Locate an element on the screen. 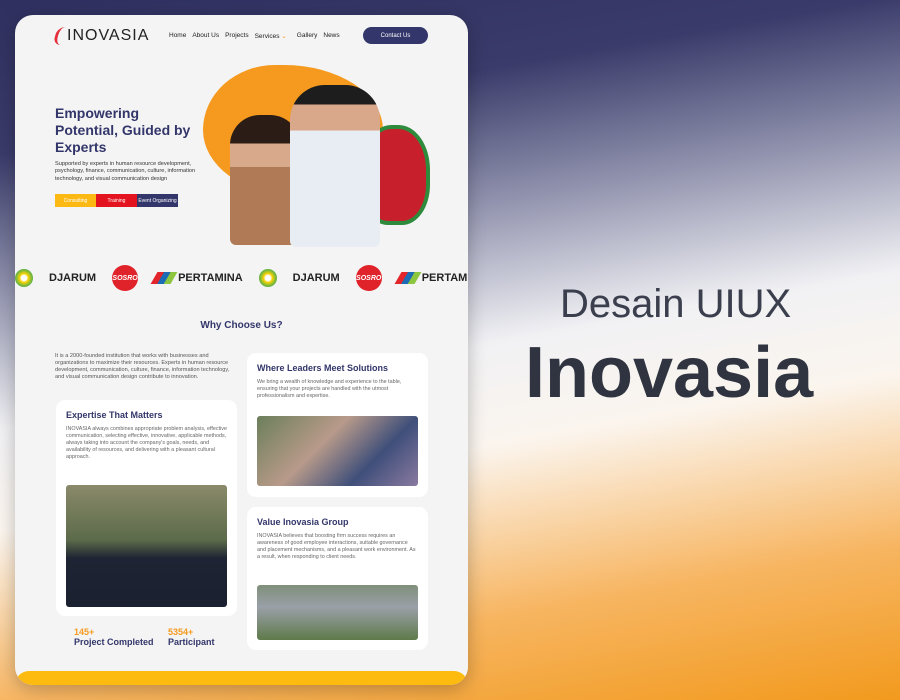 The image size is (900, 700). tag-training: Training is located at coordinates (116, 200).